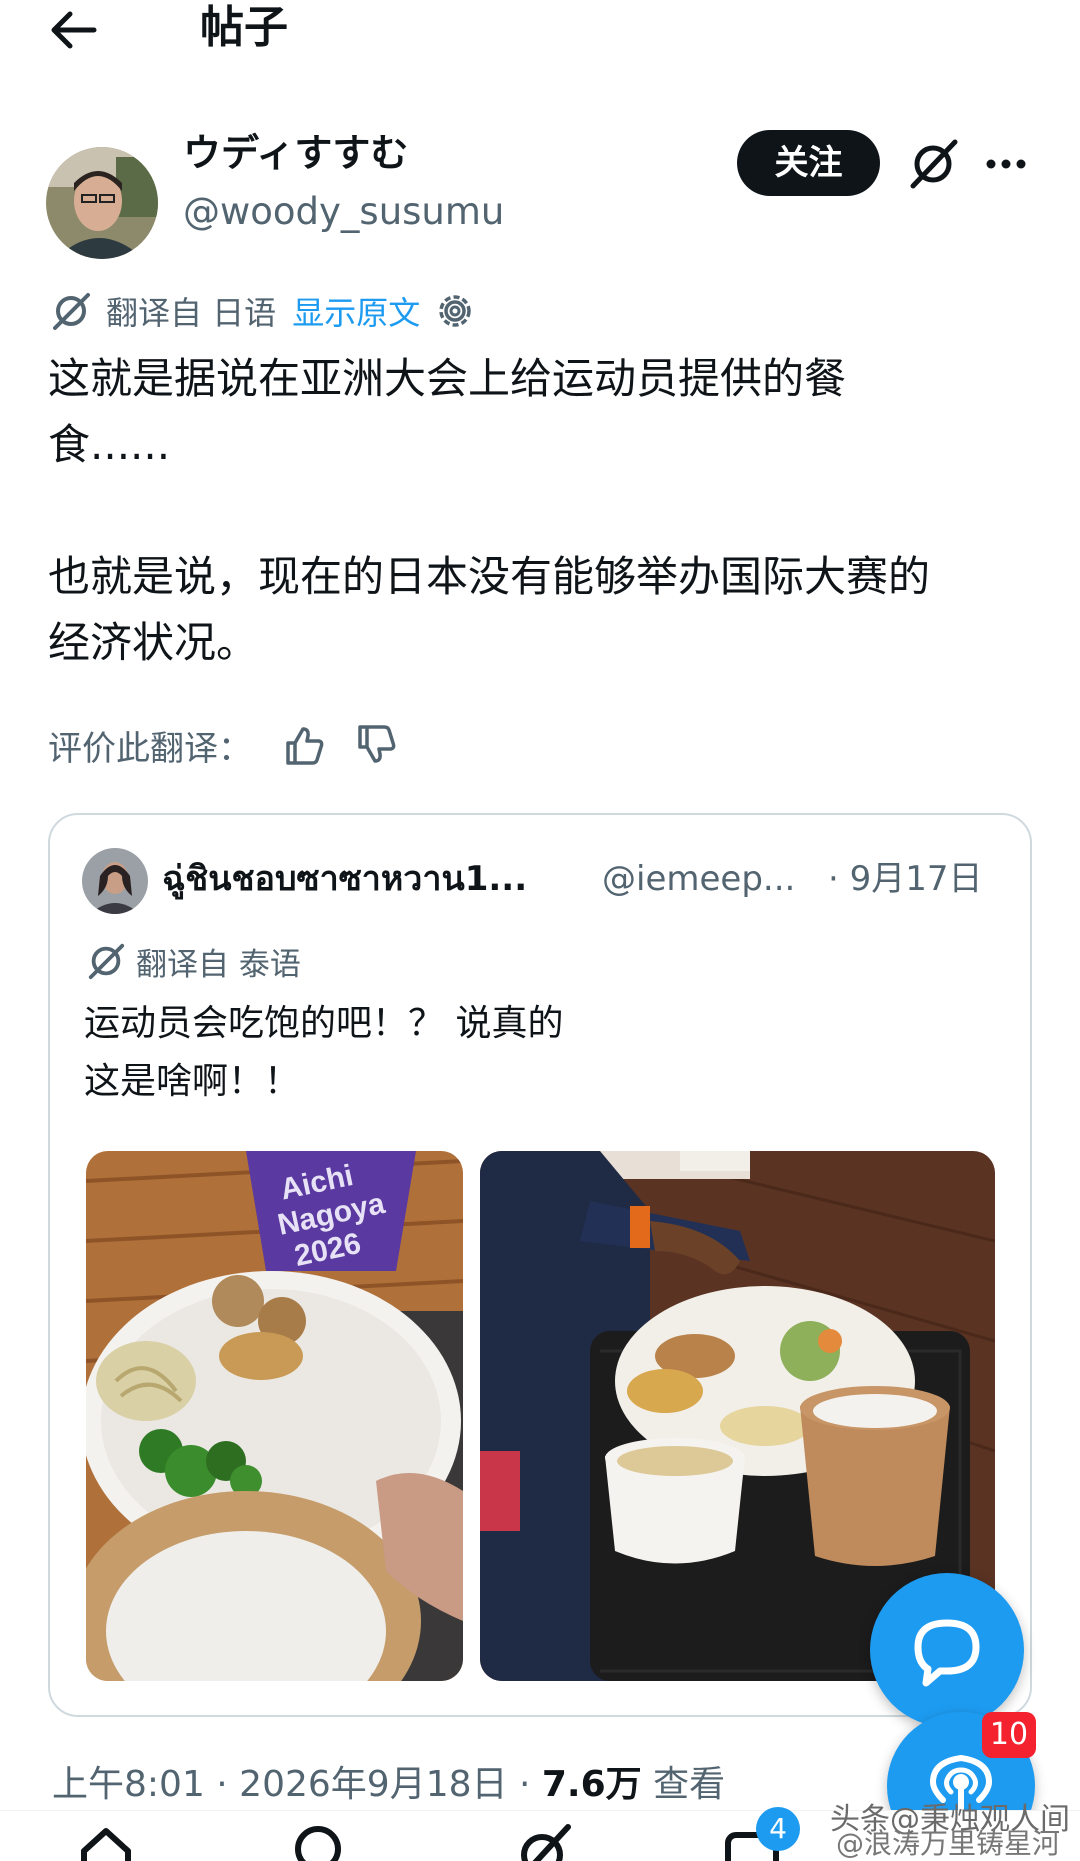  What do you see at coordinates (244, 27) in the screenshot?
I see `page-title: 帖子` at bounding box center [244, 27].